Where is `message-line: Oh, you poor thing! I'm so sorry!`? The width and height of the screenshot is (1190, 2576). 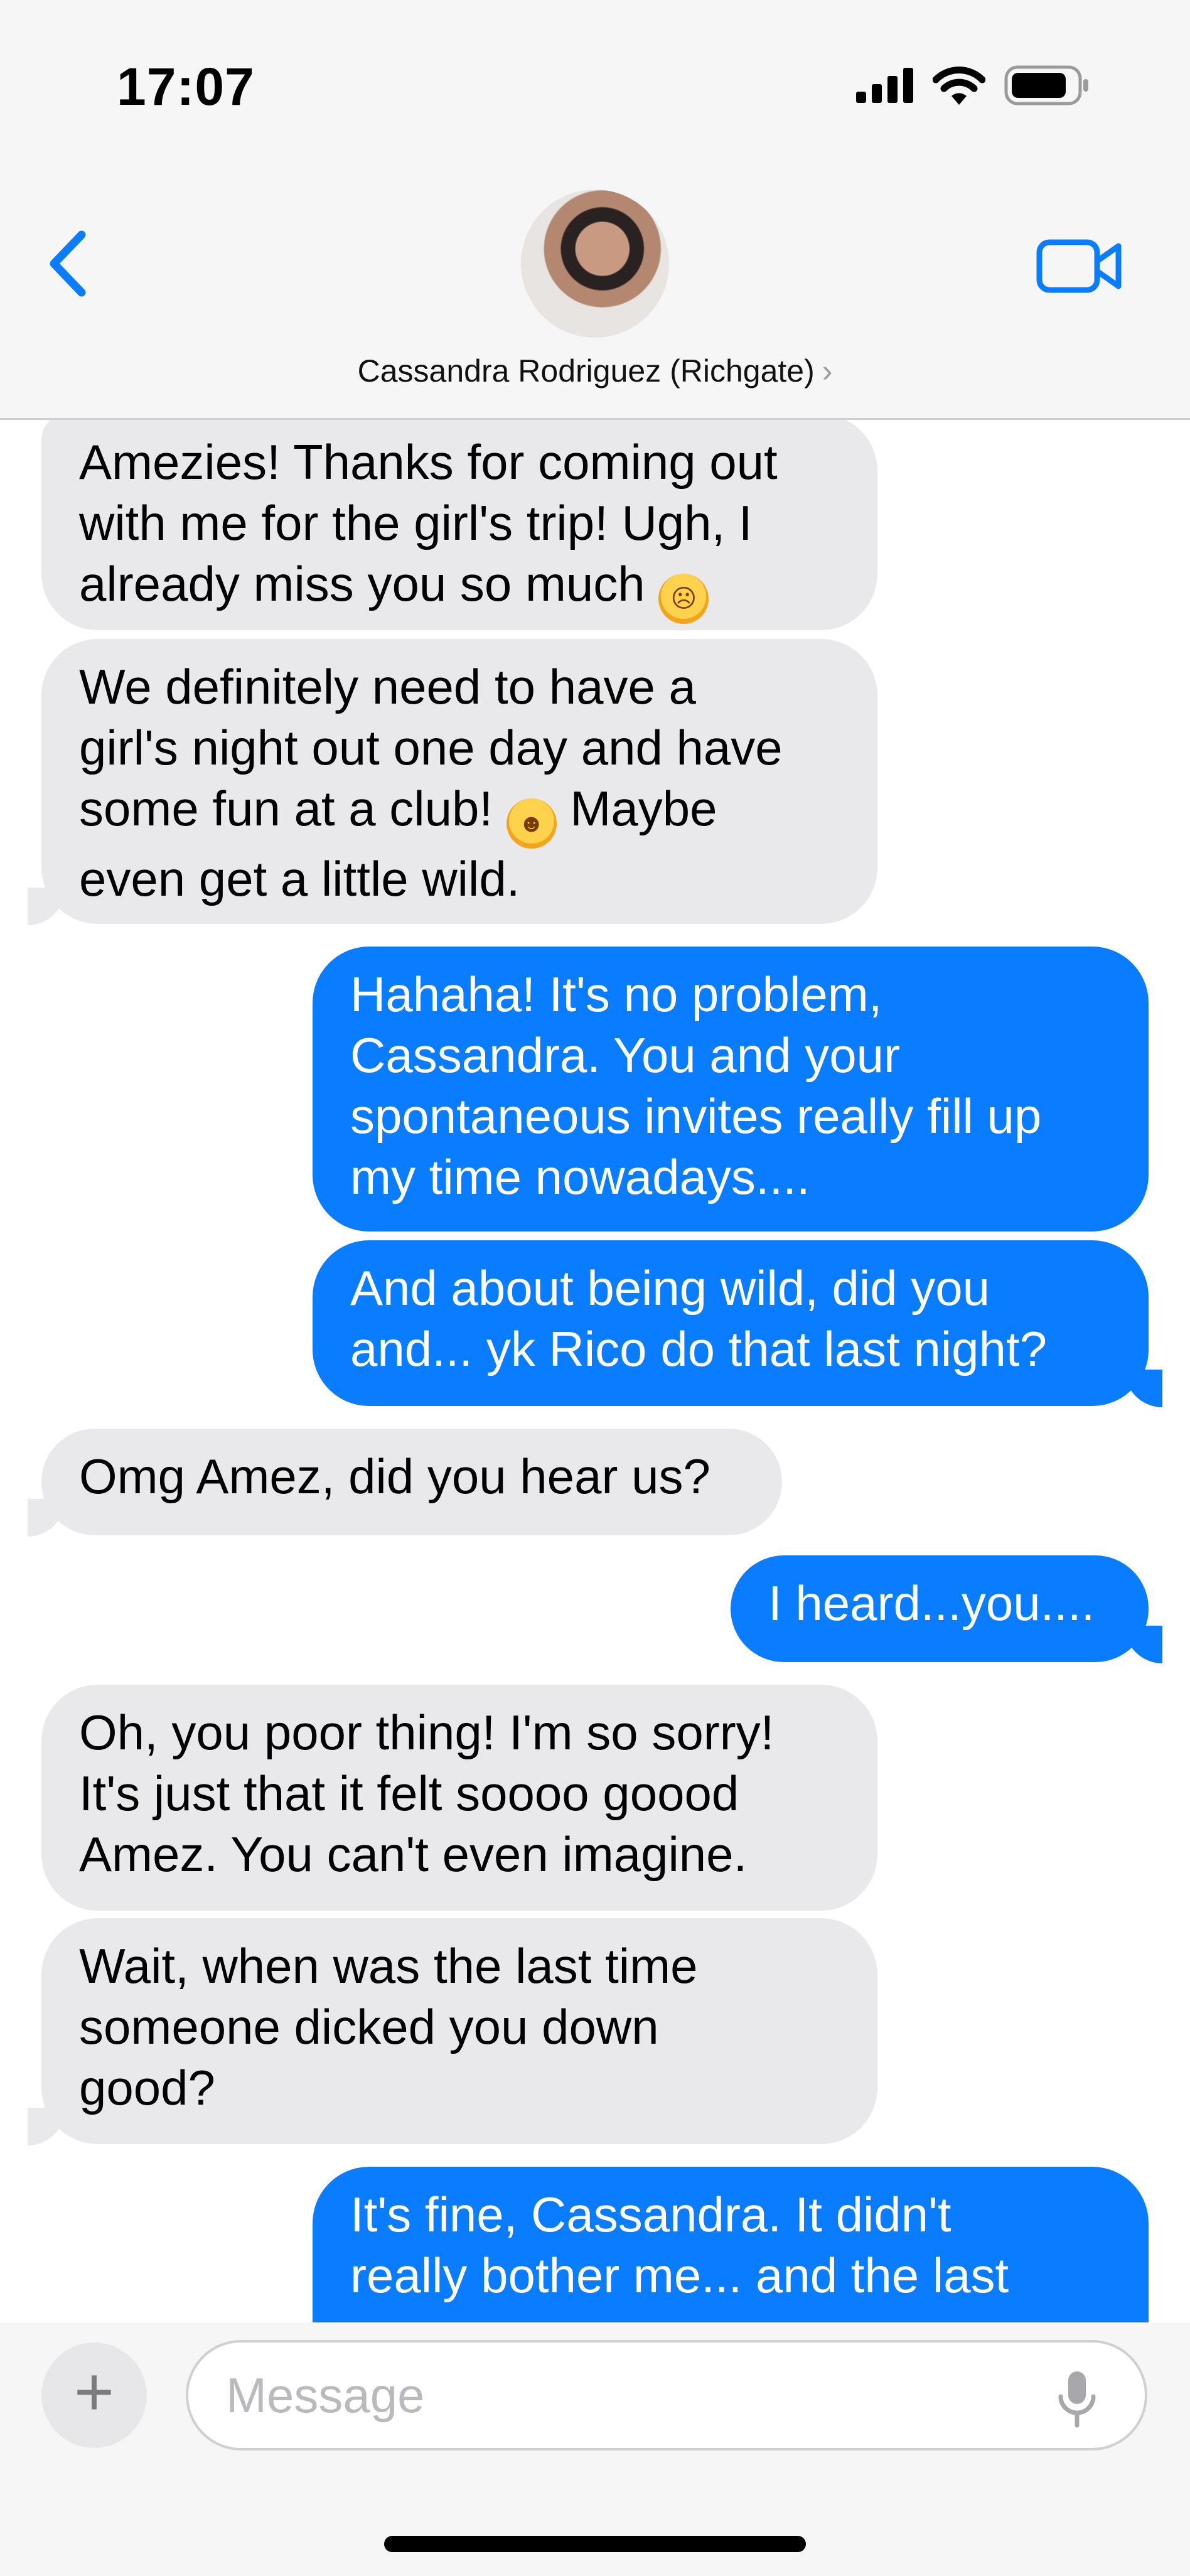 message-line: Oh, you poor thing! I'm so sorry! is located at coordinates (427, 1732).